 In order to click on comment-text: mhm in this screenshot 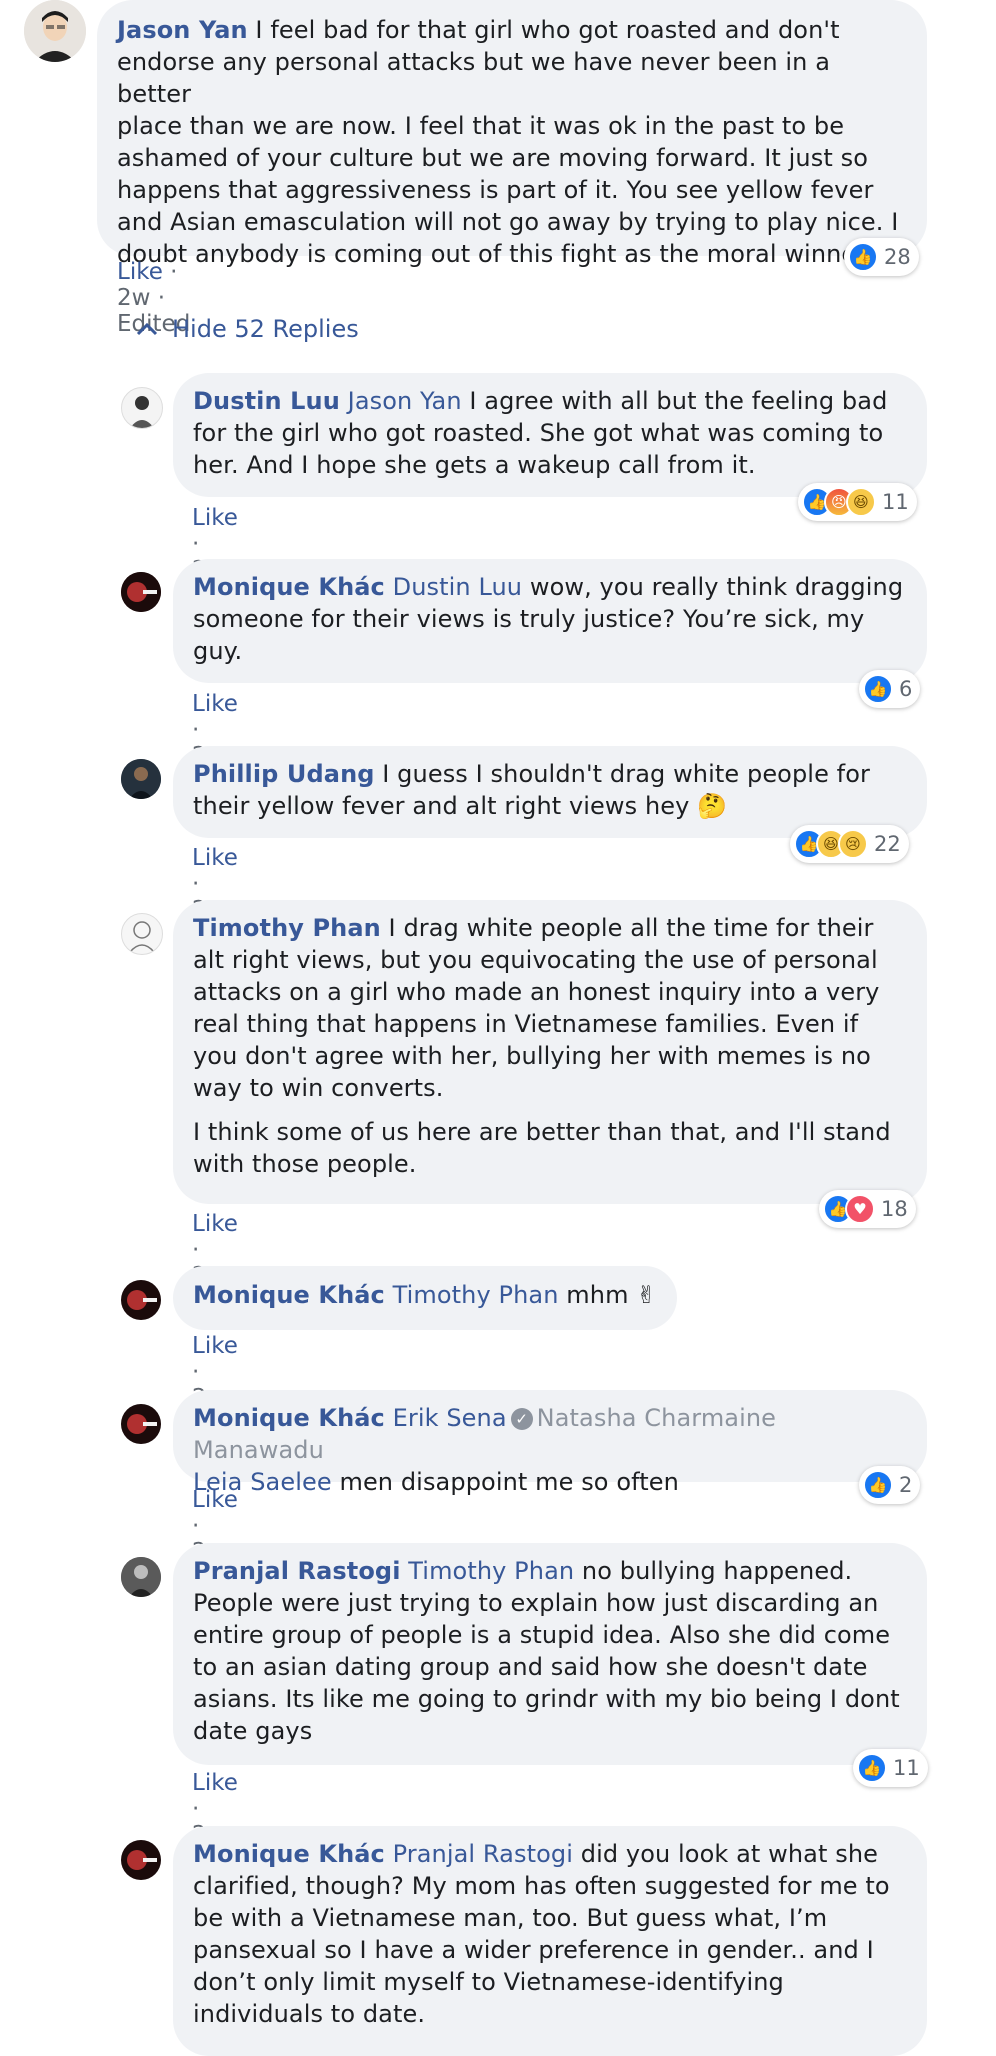, I will do `click(593, 1295)`.